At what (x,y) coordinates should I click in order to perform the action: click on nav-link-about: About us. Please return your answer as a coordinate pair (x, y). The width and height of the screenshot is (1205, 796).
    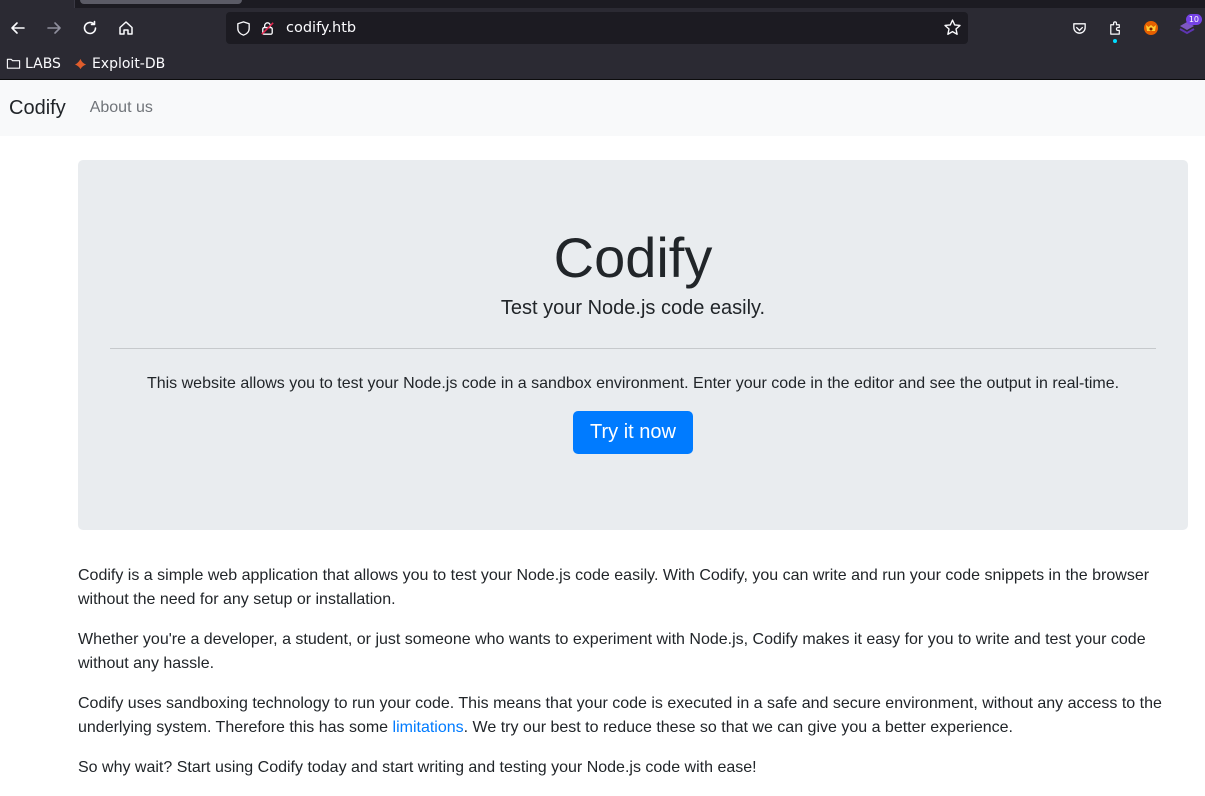
    Looking at the image, I should click on (121, 108).